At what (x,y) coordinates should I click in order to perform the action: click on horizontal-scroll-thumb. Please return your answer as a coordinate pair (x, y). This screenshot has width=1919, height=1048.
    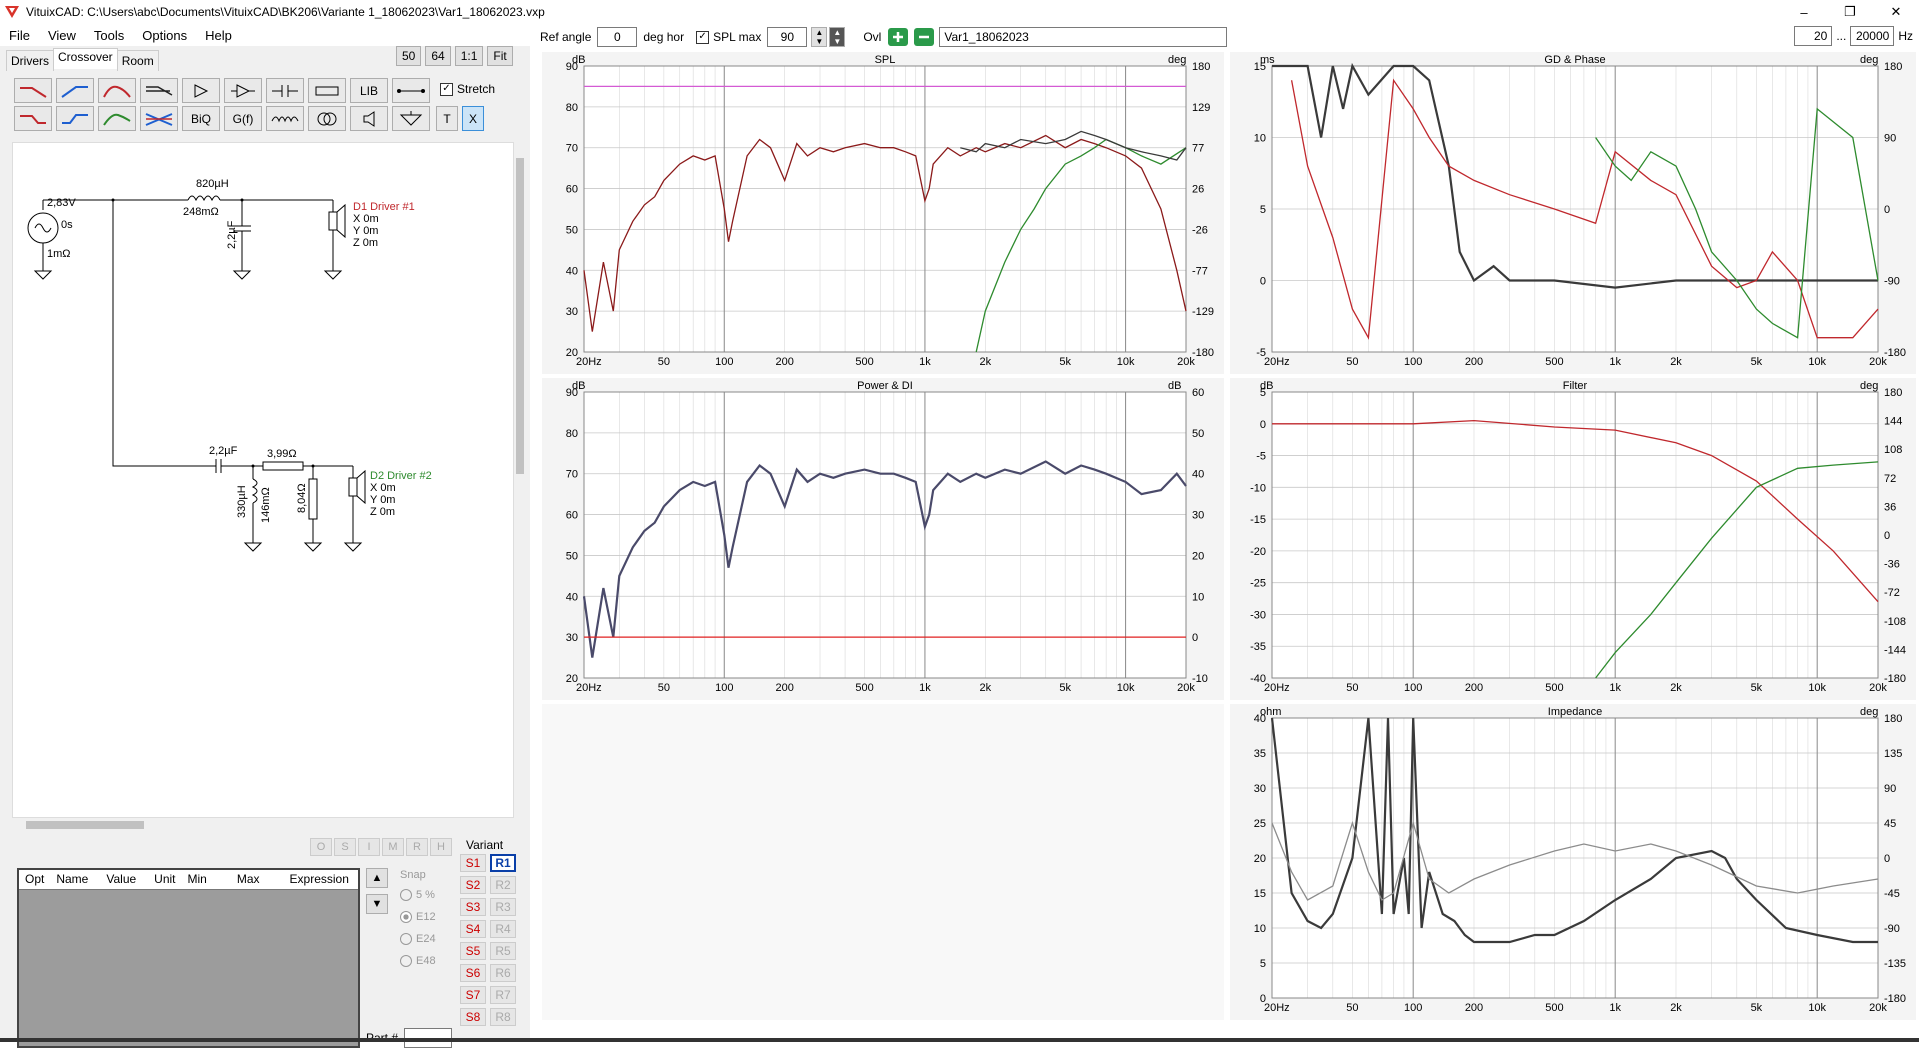
    Looking at the image, I should click on (85, 825).